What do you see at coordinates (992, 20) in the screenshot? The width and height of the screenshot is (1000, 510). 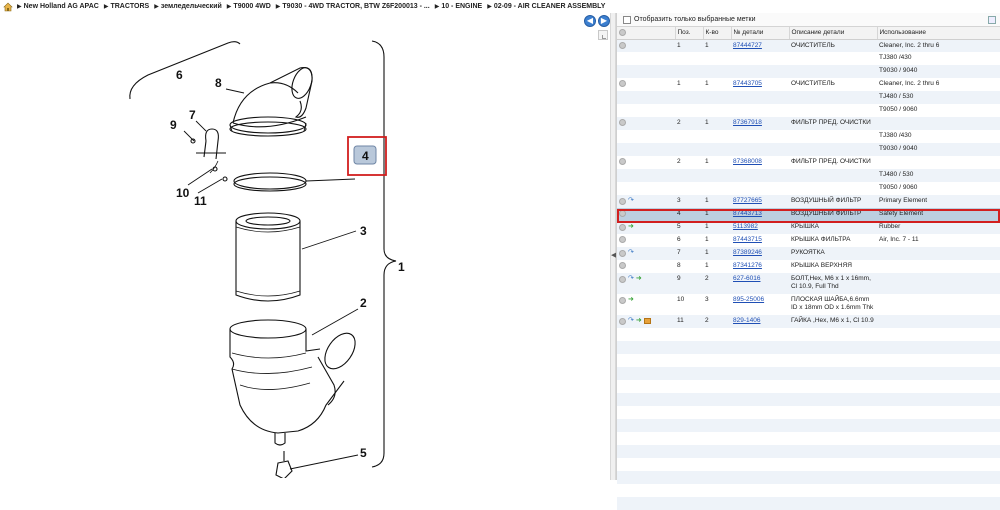 I see `export-icon` at bounding box center [992, 20].